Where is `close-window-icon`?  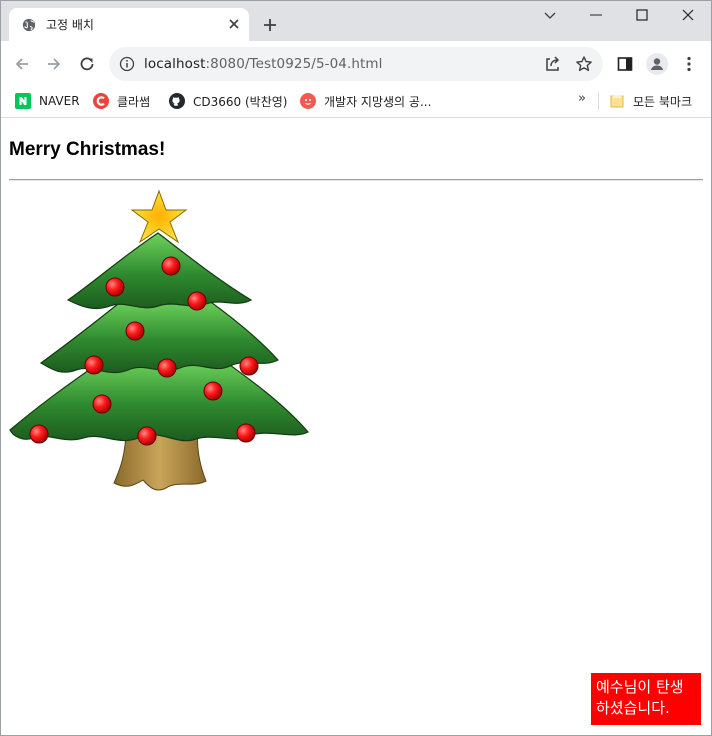 close-window-icon is located at coordinates (688, 15).